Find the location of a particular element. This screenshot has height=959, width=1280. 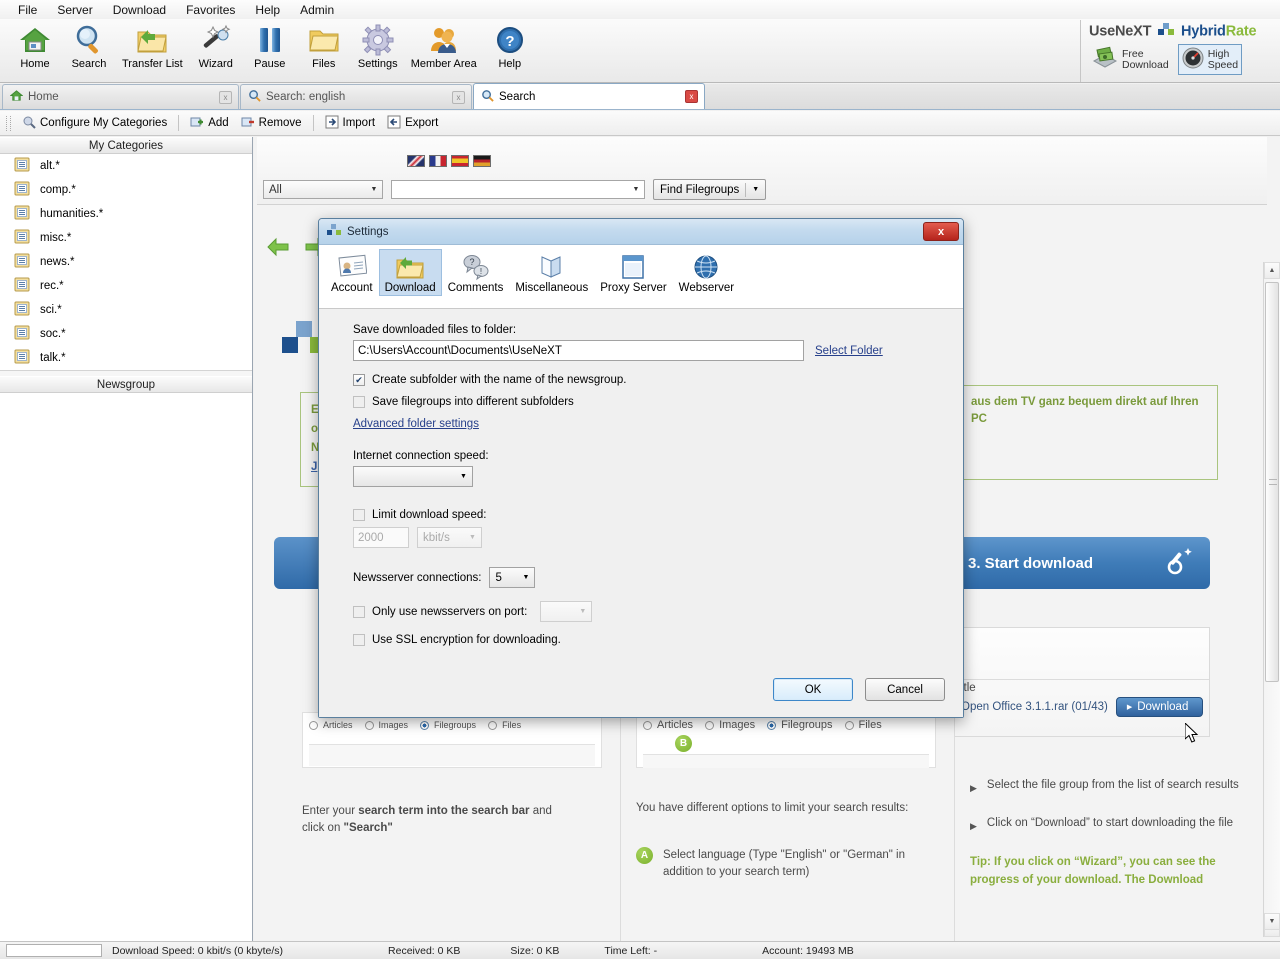

dialog-title-bar: Settings x is located at coordinates (641, 232).